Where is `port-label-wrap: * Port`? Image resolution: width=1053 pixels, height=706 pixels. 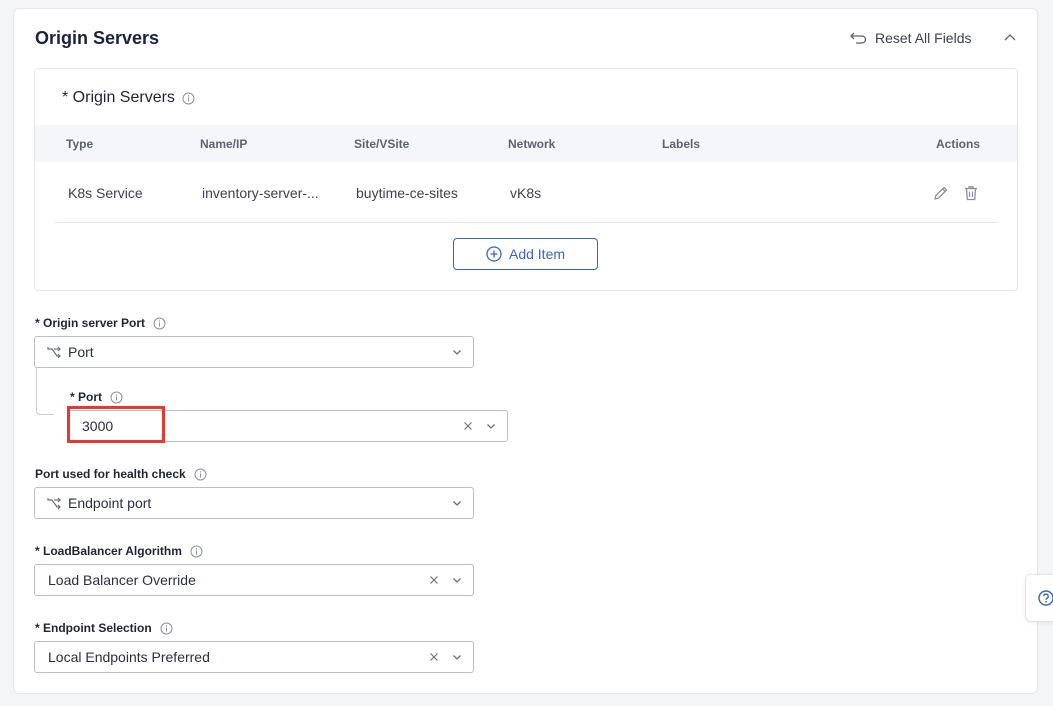
port-label-wrap: * Port is located at coordinates (96, 397).